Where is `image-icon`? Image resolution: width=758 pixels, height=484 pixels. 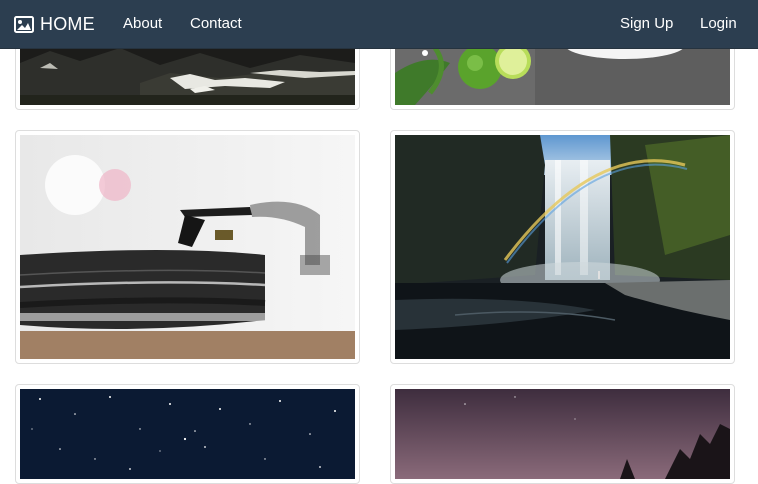 image-icon is located at coordinates (24, 24).